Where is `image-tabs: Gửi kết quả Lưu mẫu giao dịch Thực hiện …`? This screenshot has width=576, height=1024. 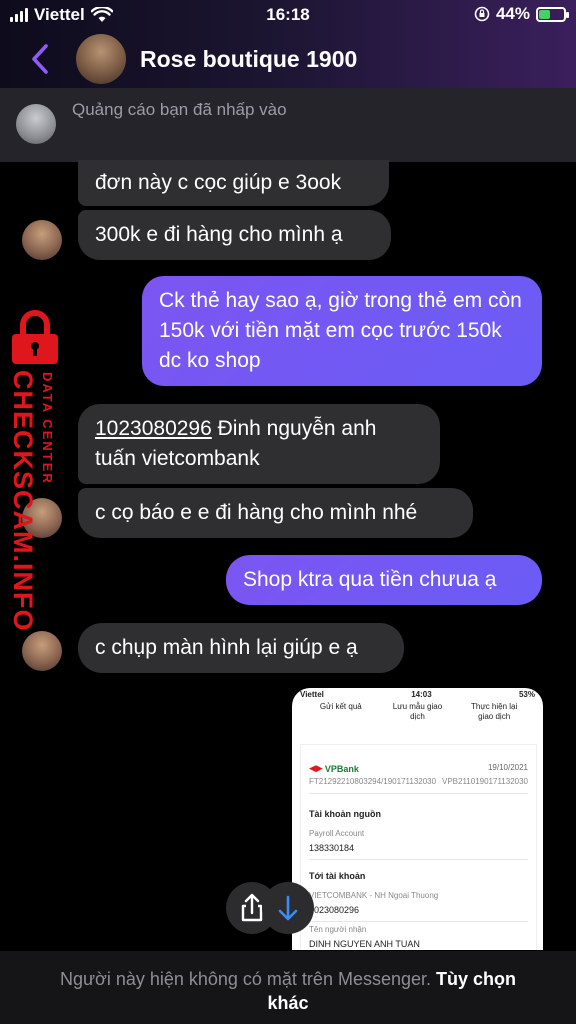 image-tabs: Gửi kết quả Lưu mẫu giao dịch Thực hiện … is located at coordinates (417, 715).